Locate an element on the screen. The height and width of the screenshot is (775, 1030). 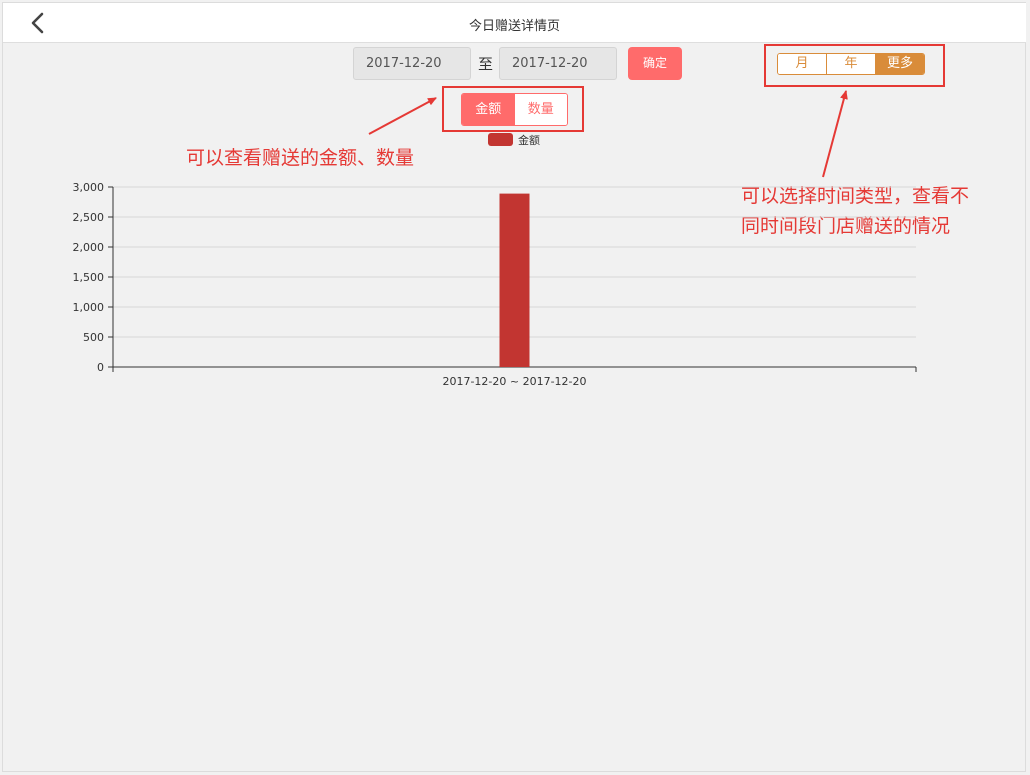
metric-arrow is located at coordinates (402, 116).